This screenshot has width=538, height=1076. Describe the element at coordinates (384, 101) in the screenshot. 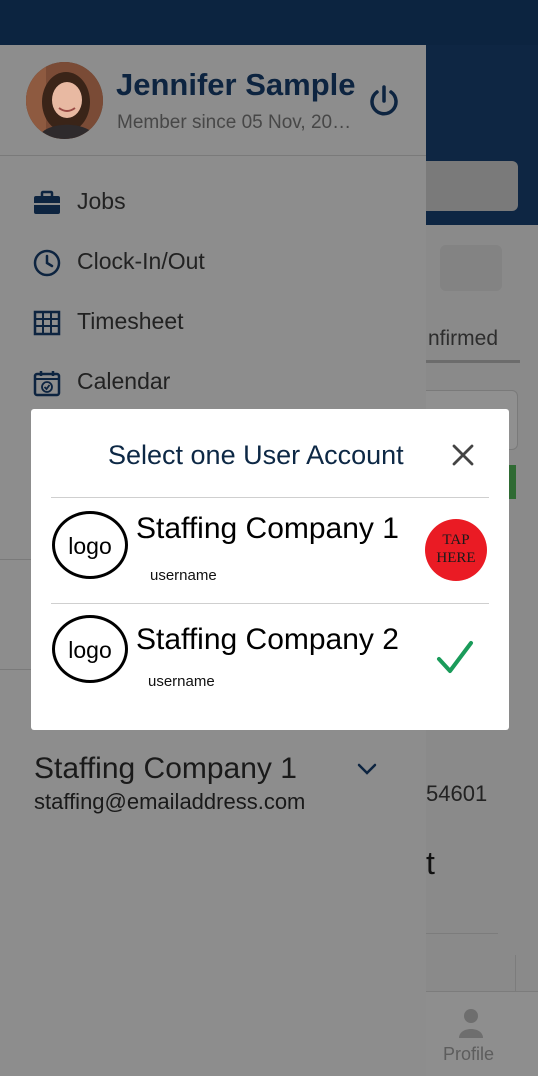

I see `power-icon` at that location.